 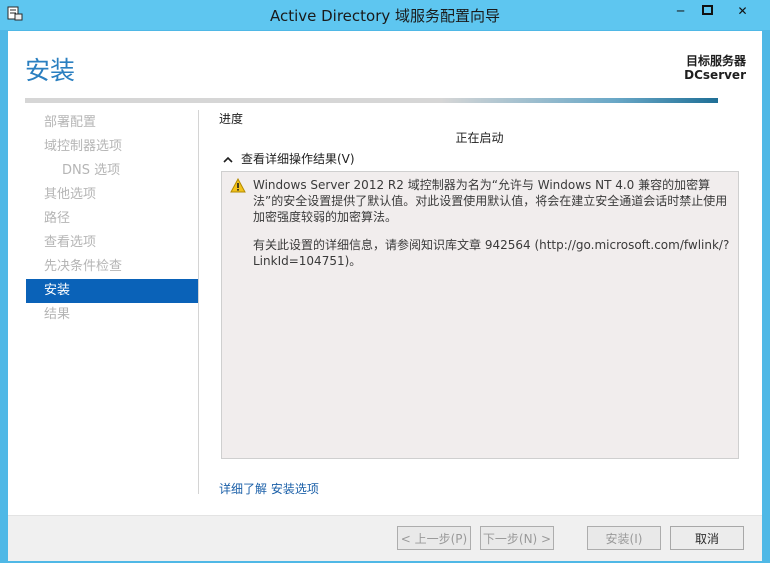 I want to click on close-button: ✕, so click(x=742, y=11).